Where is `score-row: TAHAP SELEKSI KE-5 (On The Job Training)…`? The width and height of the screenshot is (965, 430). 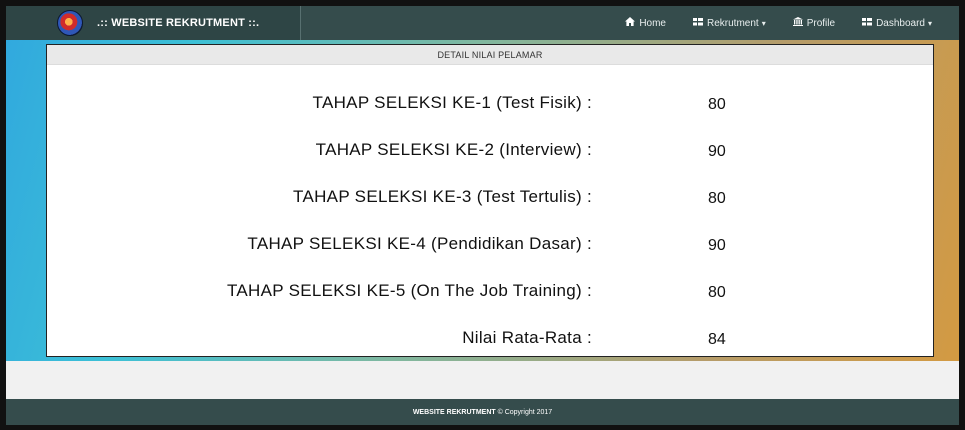 score-row: TAHAP SELEKSI KE-5 (On The Job Training)… is located at coordinates (490, 296).